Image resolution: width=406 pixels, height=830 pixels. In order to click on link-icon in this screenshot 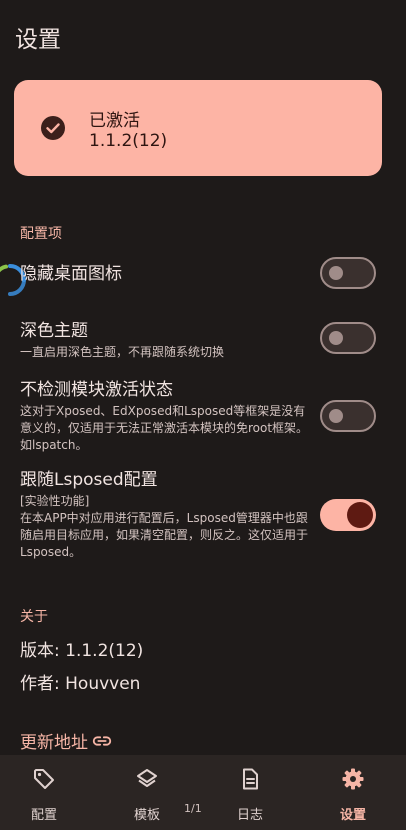, I will do `click(102, 740)`.